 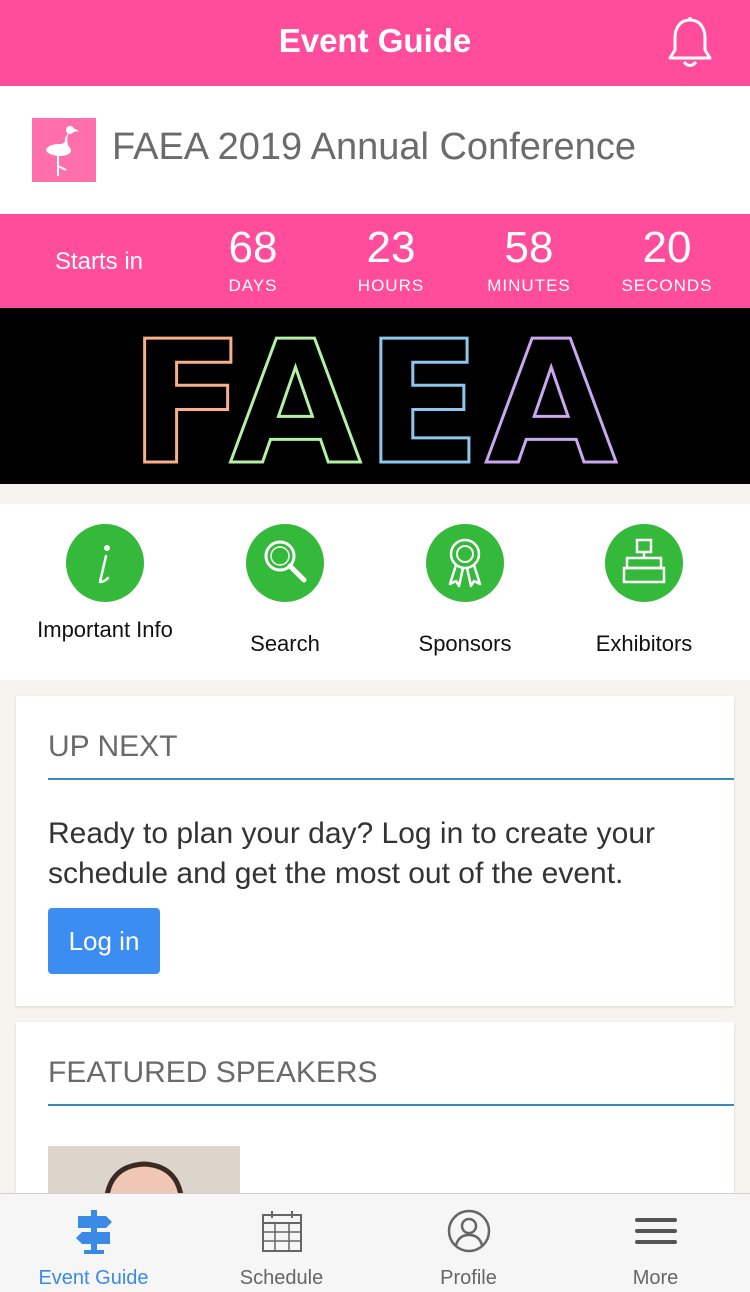 I want to click on shortcut-important-info: Important Info, so click(x=105, y=599).